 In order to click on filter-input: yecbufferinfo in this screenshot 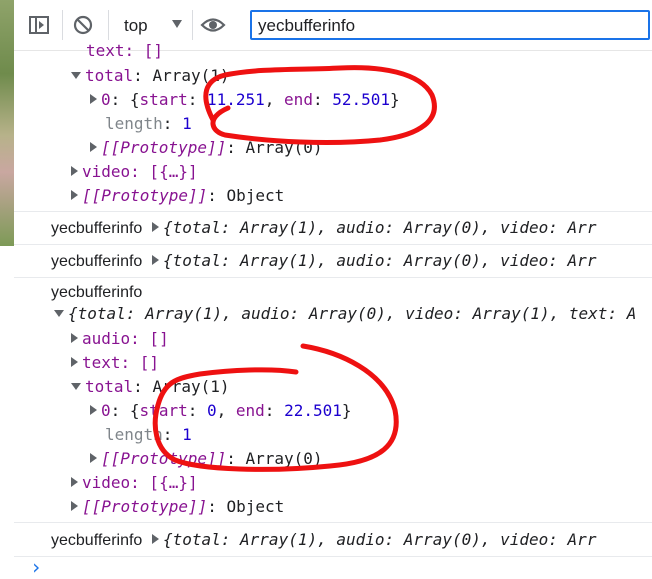, I will do `click(450, 25)`.